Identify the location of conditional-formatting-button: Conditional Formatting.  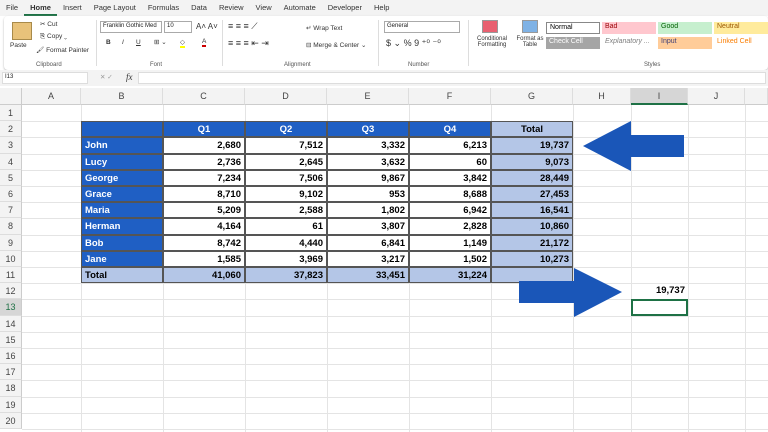
(492, 42).